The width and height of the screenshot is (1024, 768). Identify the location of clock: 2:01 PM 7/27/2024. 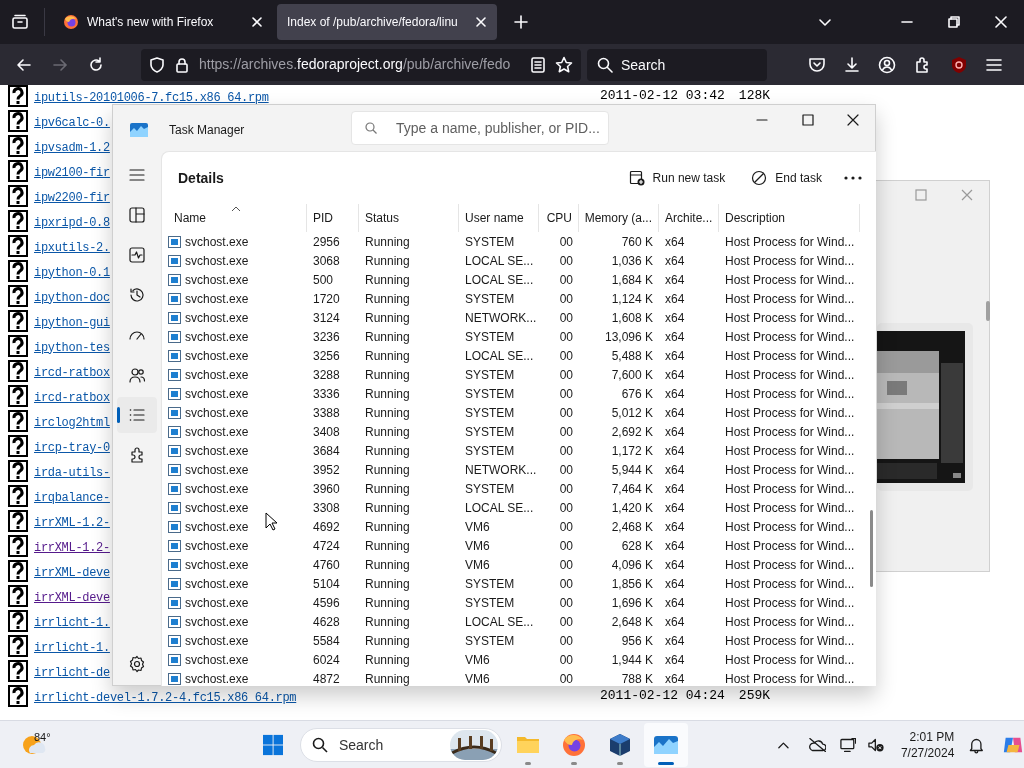
(927, 744).